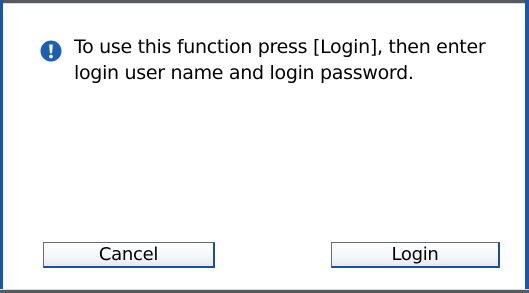  What do you see at coordinates (415, 255) in the screenshot?
I see `login-button: Login` at bounding box center [415, 255].